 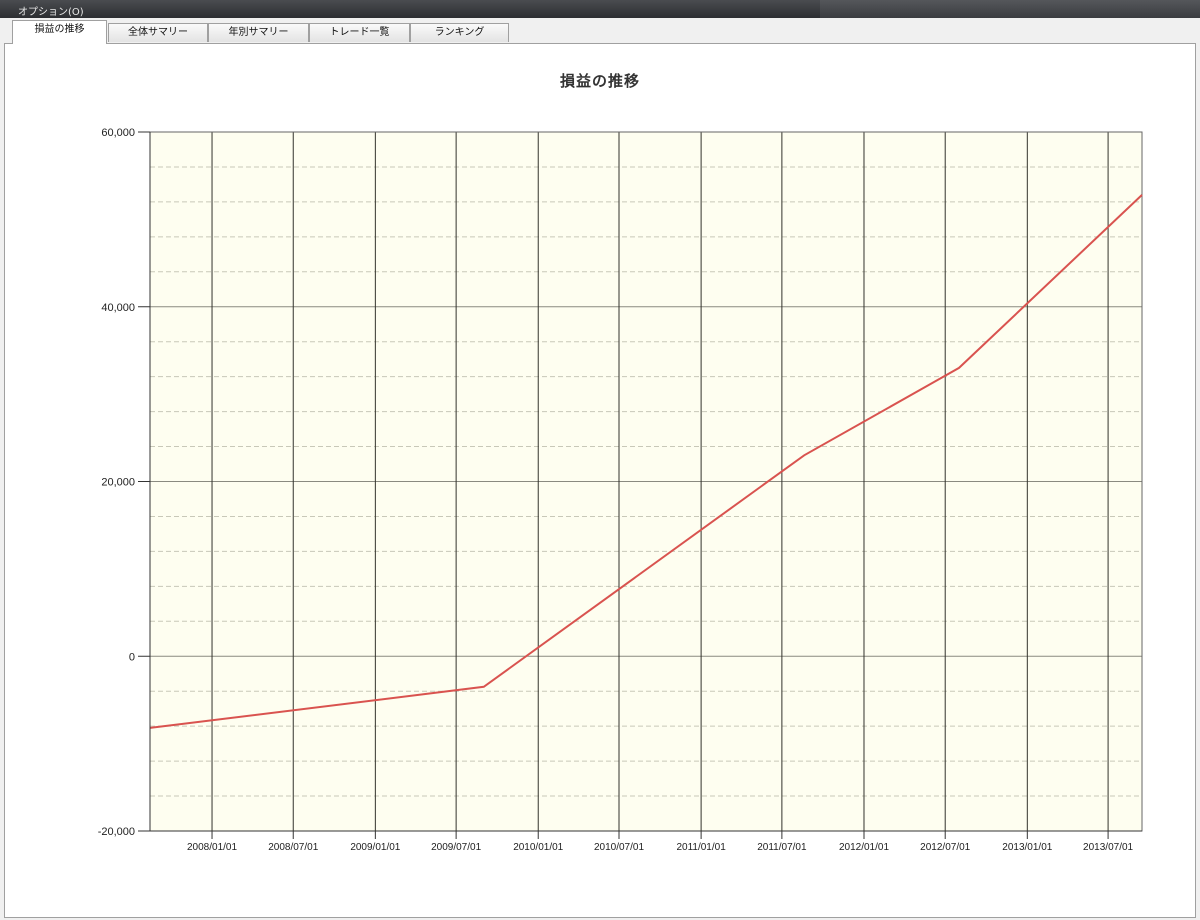 I want to click on y-axis: -20,000 0 20,000 40,000 60,000, so click(x=124, y=482).